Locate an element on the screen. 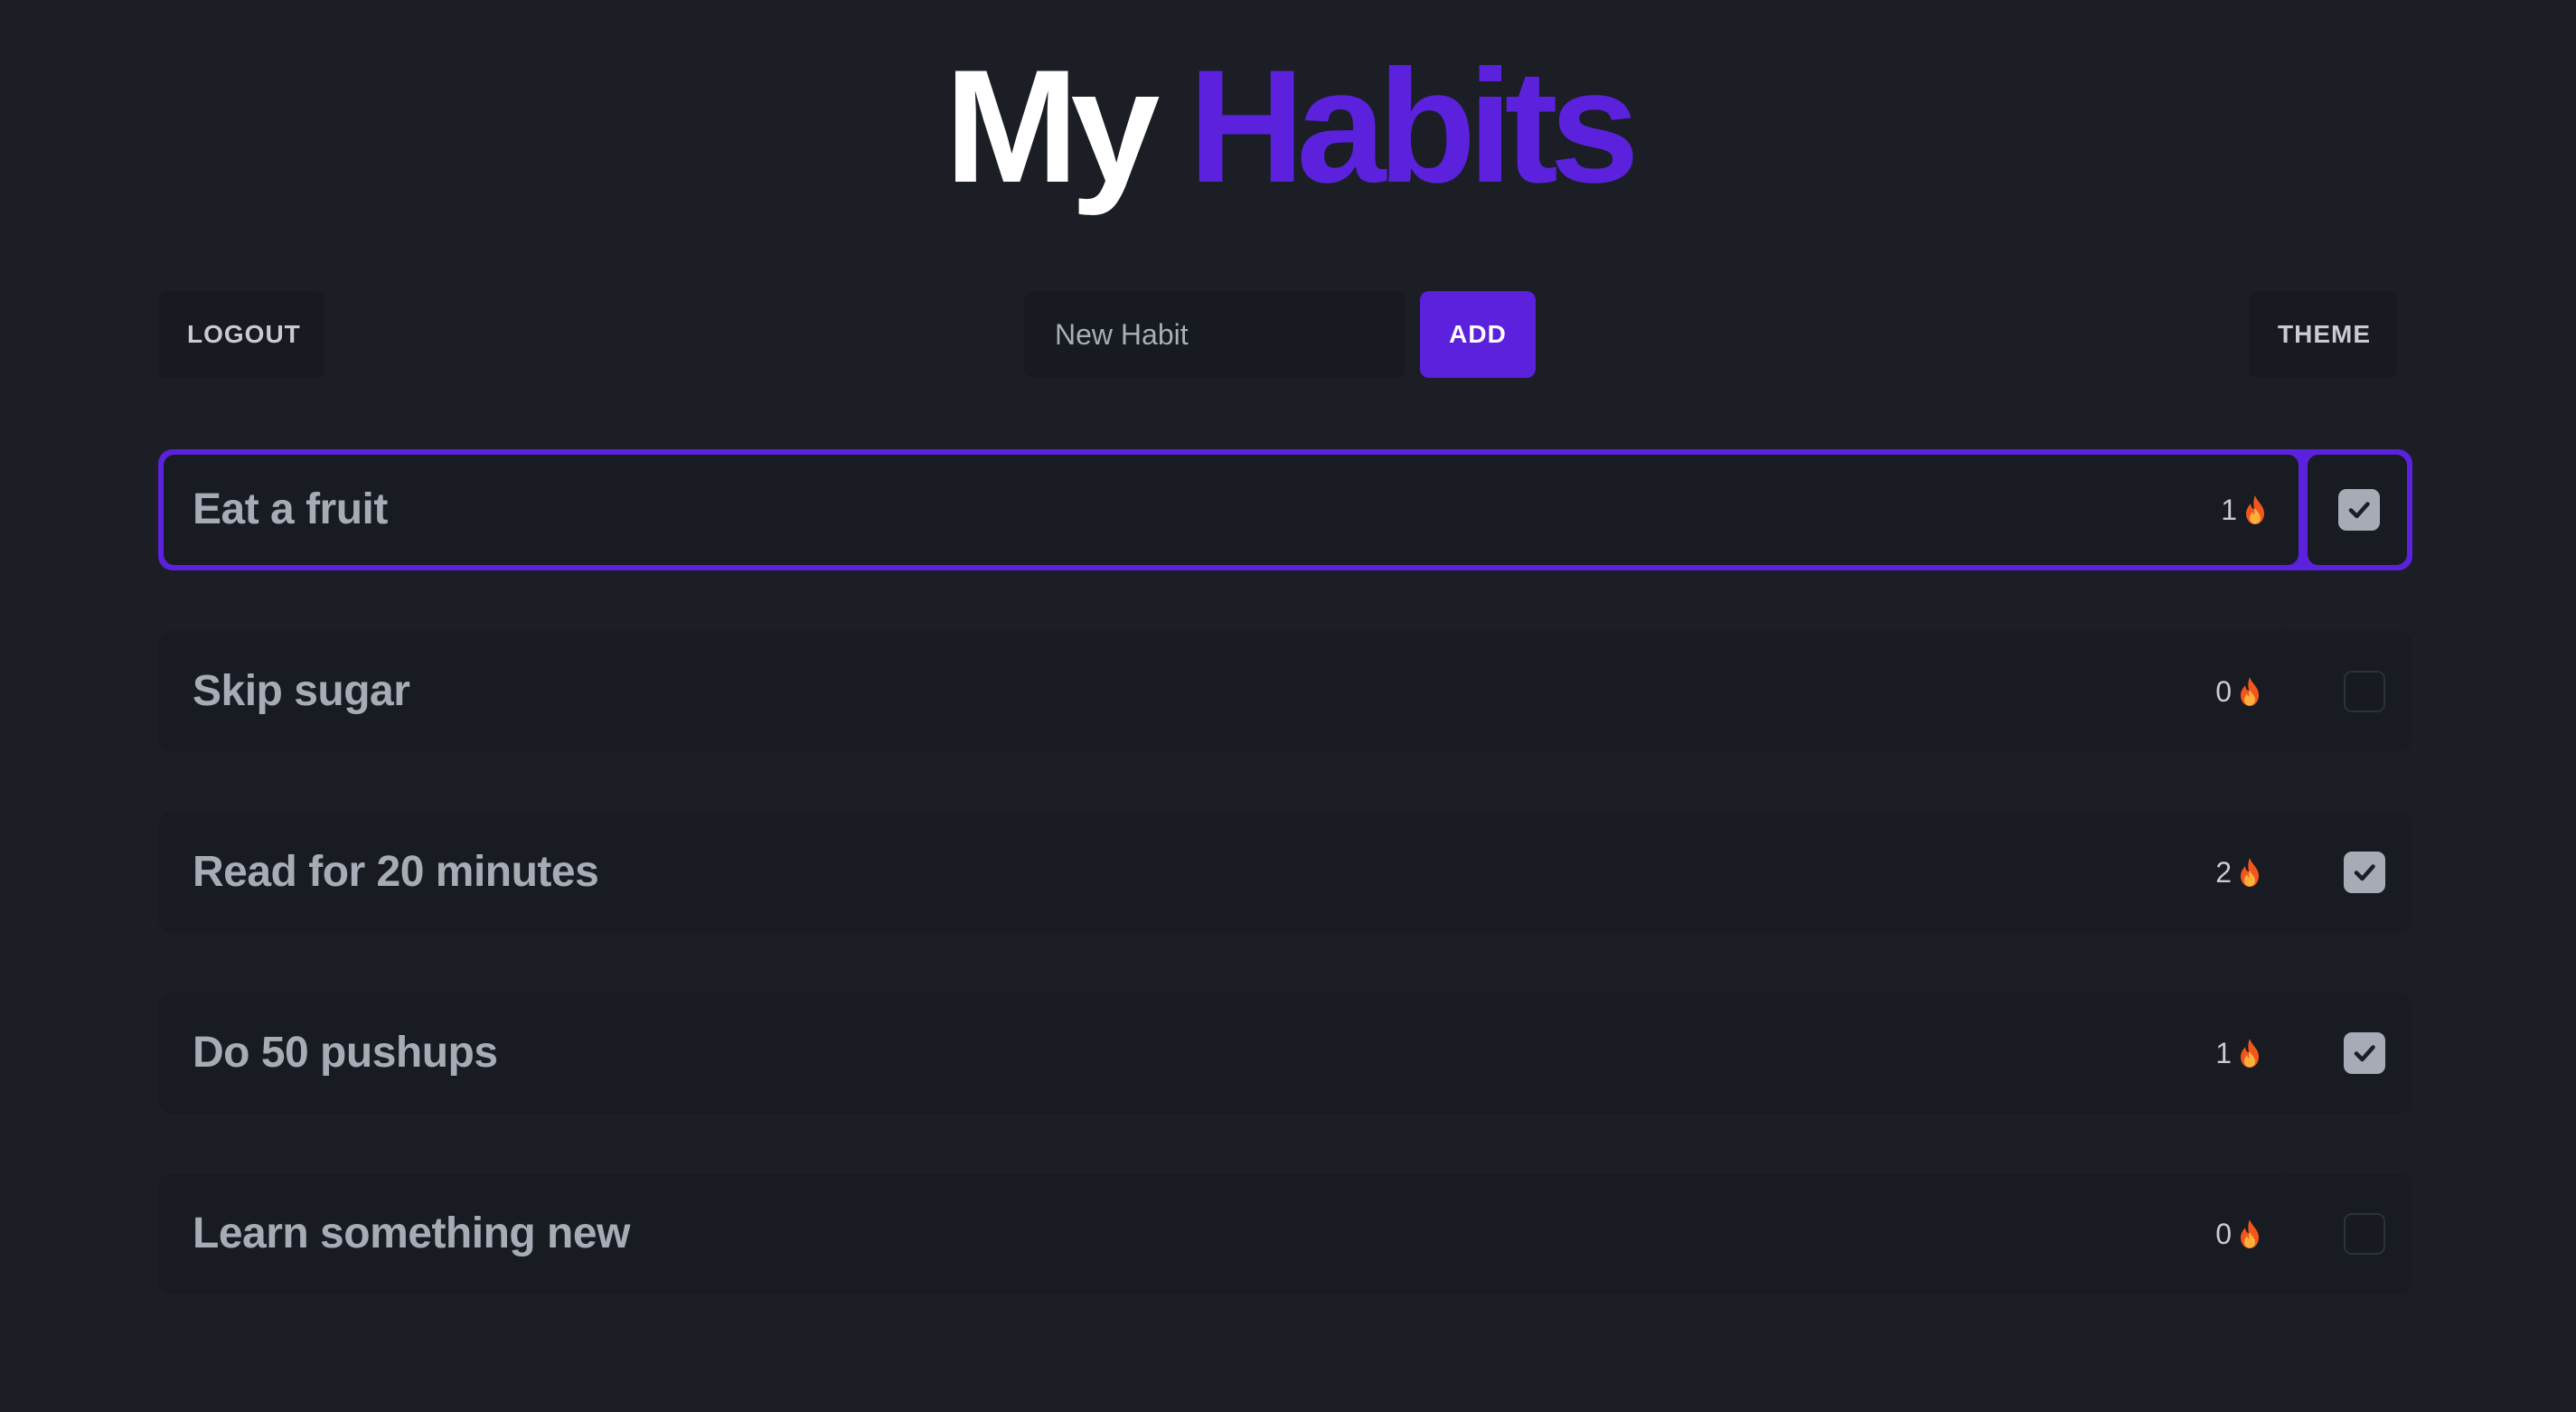 The image size is (2576, 1412). streak-counter: 2 is located at coordinates (2238, 872).